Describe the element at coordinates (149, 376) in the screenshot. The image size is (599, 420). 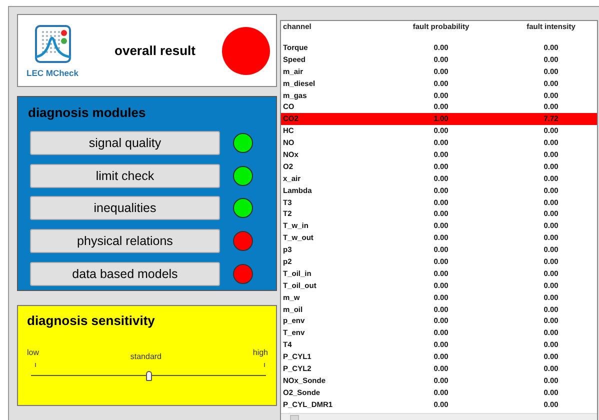
I see `slider-thumb` at that location.